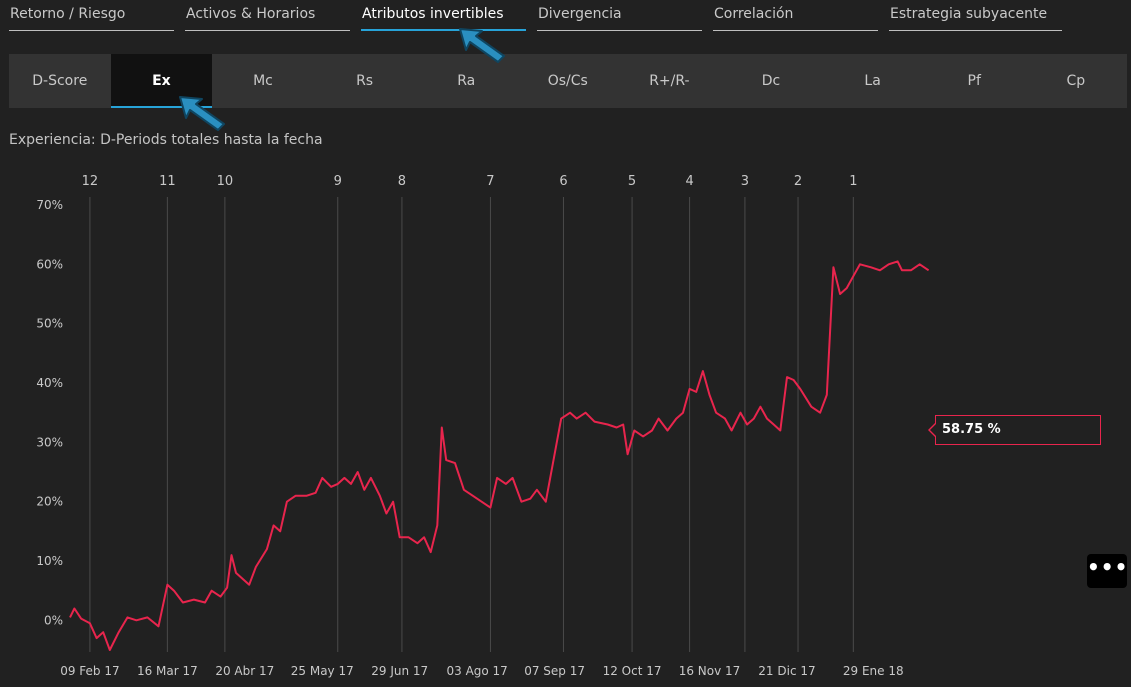 Image resolution: width=1131 pixels, height=687 pixels. Describe the element at coordinates (365, 81) in the screenshot. I see `subtab-rs: Rs` at that location.